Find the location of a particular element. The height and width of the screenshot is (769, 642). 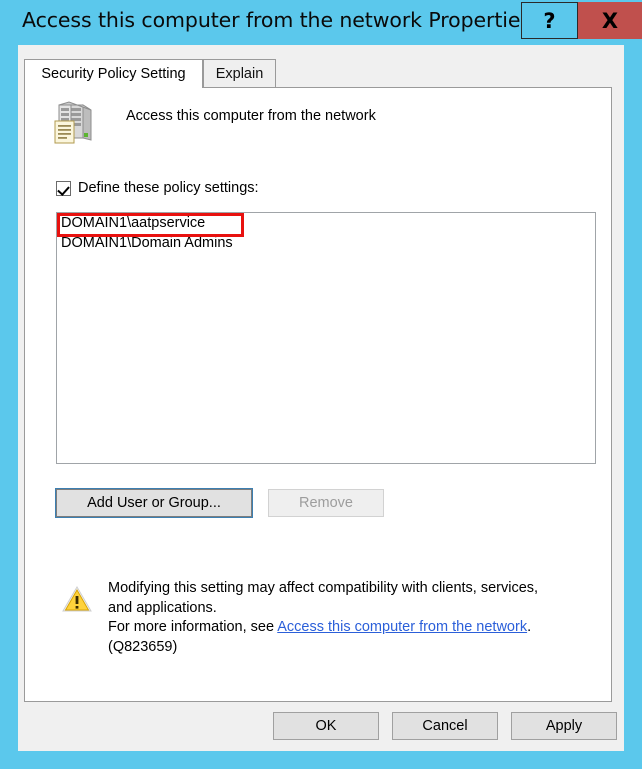

more-information-link: Access this computer from the network is located at coordinates (402, 627).